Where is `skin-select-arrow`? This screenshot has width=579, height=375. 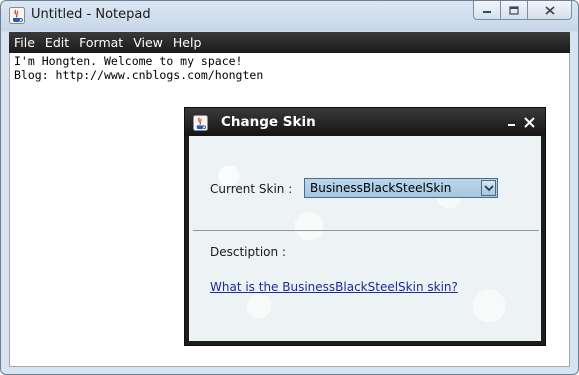 skin-select-arrow is located at coordinates (488, 188).